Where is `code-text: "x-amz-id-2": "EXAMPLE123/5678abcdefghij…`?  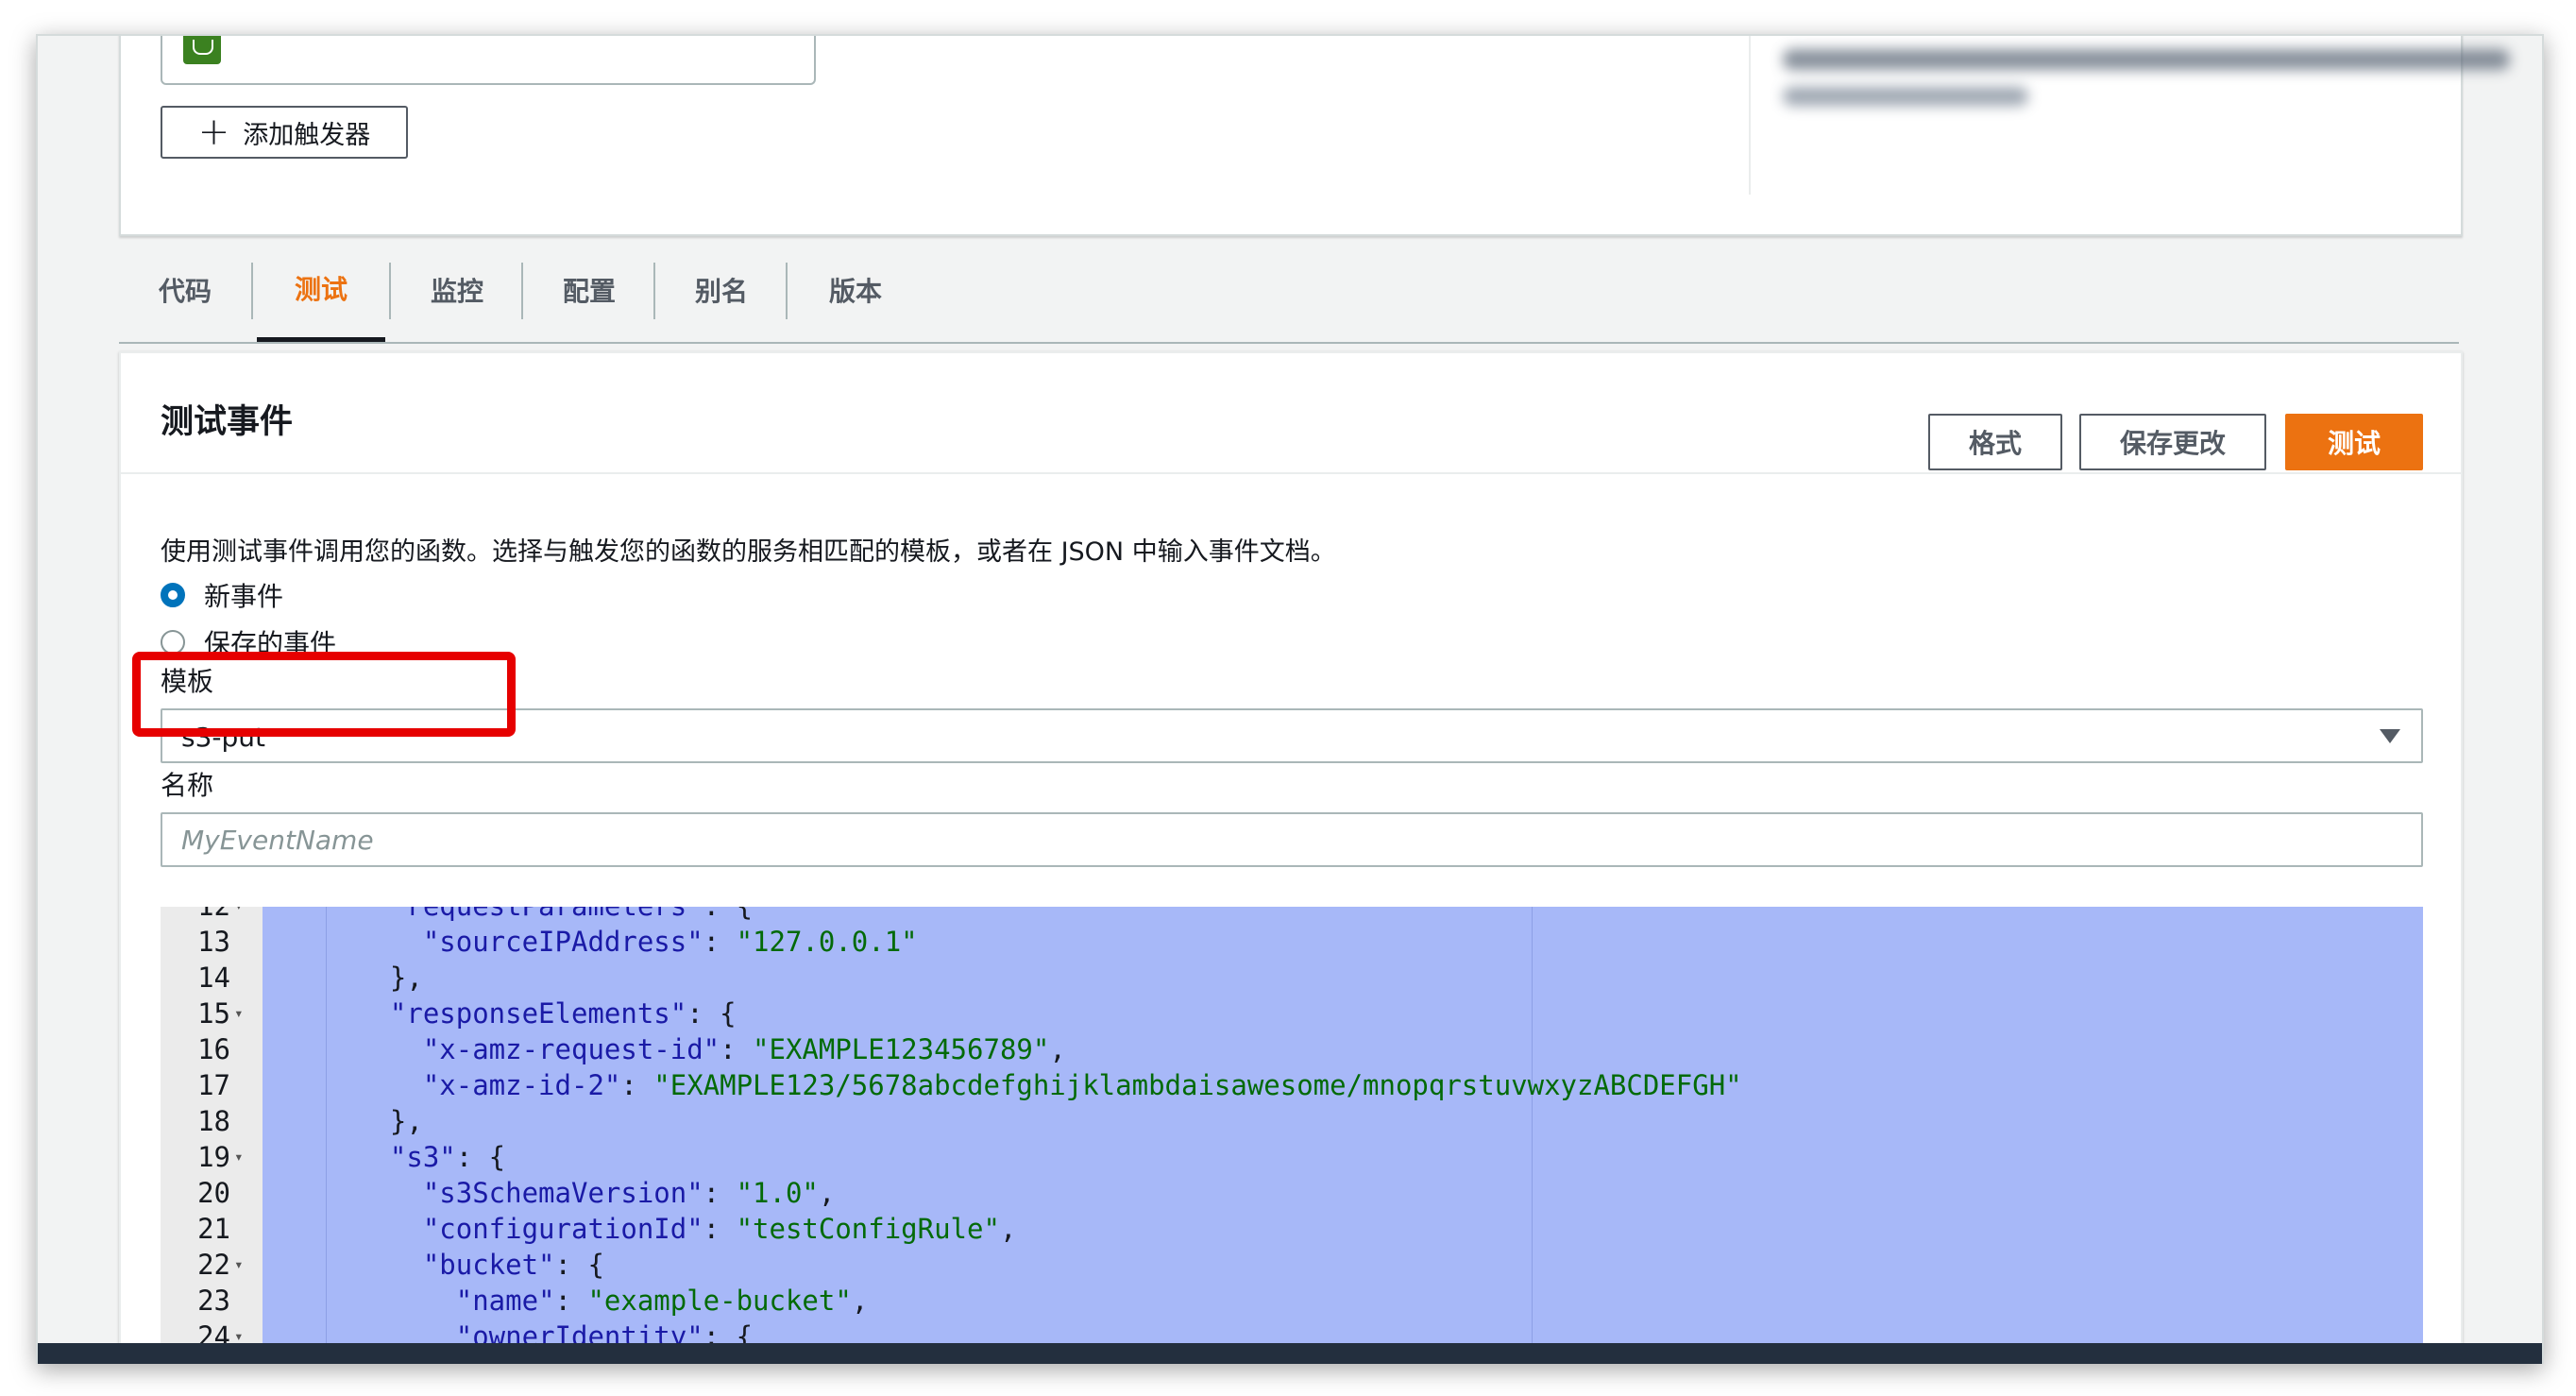 code-text: "x-amz-id-2": "EXAMPLE123/5678abcdefghij… is located at coordinates (1082, 1085).